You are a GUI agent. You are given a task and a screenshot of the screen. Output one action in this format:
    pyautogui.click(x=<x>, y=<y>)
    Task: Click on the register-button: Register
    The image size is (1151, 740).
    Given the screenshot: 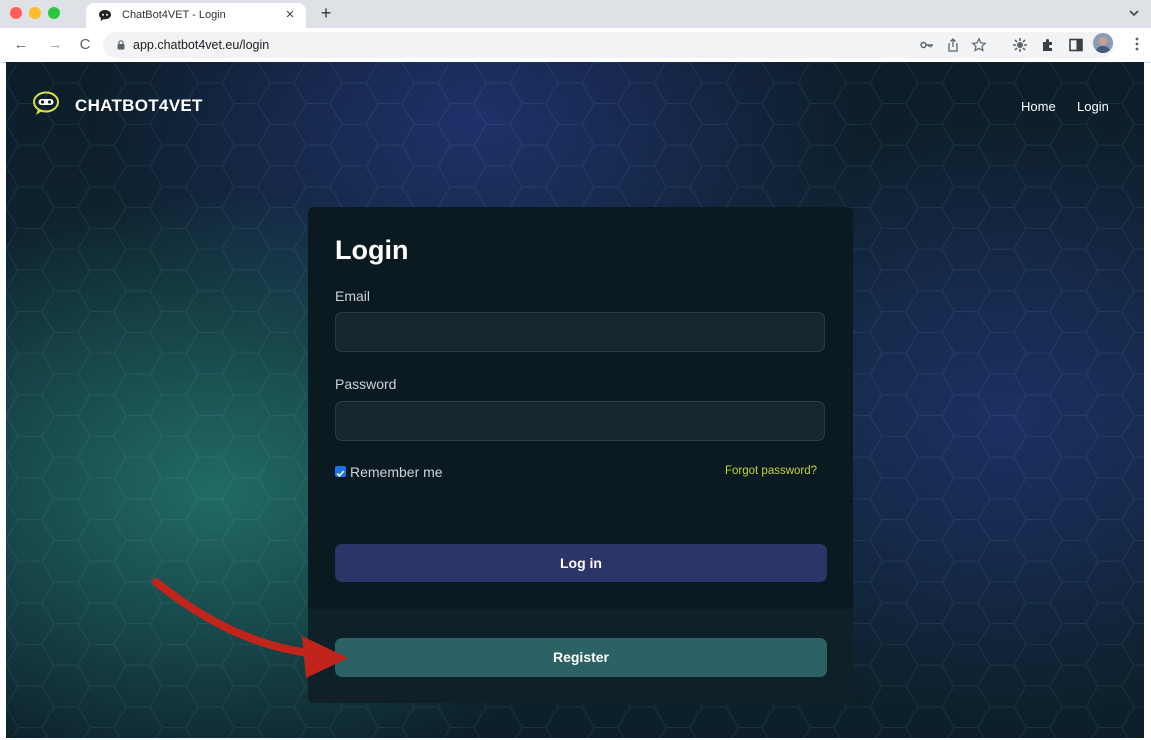 What is the action you would take?
    pyautogui.click(x=581, y=657)
    